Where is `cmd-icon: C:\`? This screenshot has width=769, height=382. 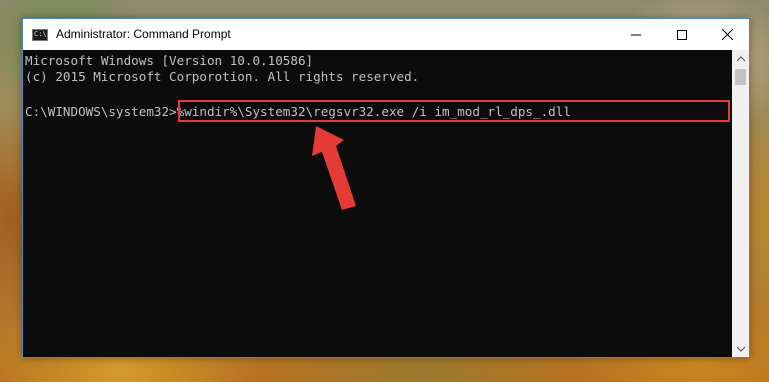
cmd-icon: C:\ is located at coordinates (40, 35).